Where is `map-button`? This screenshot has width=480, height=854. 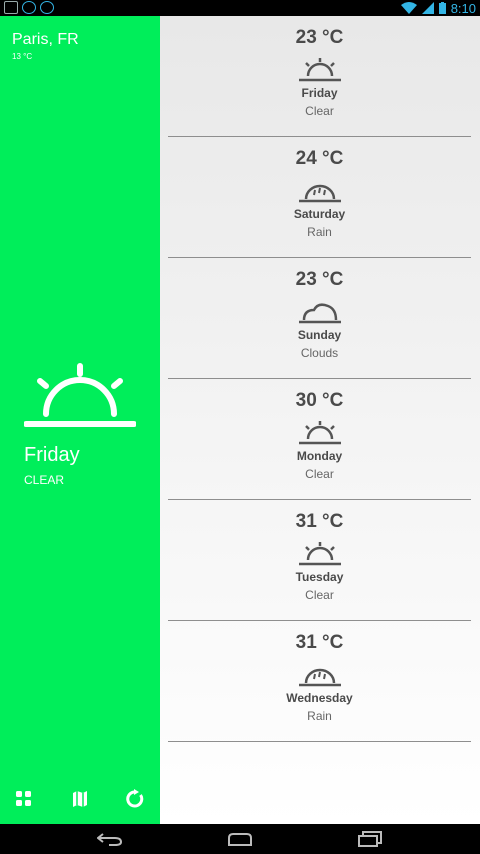 map-button is located at coordinates (80, 799).